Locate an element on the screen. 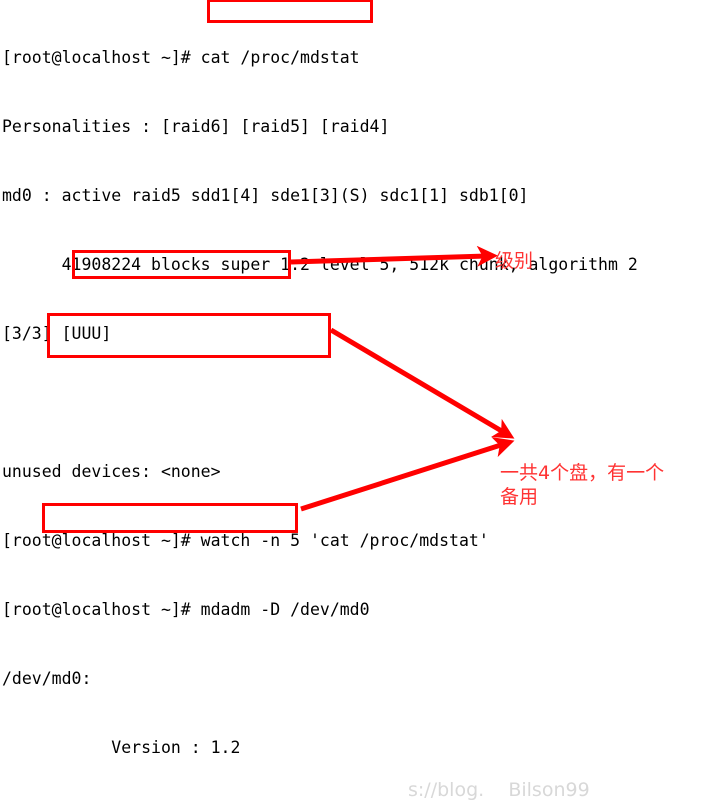 Image resolution: width=705 pixels, height=809 pixels. terminal-line: /dev/md0: is located at coordinates (47, 678).